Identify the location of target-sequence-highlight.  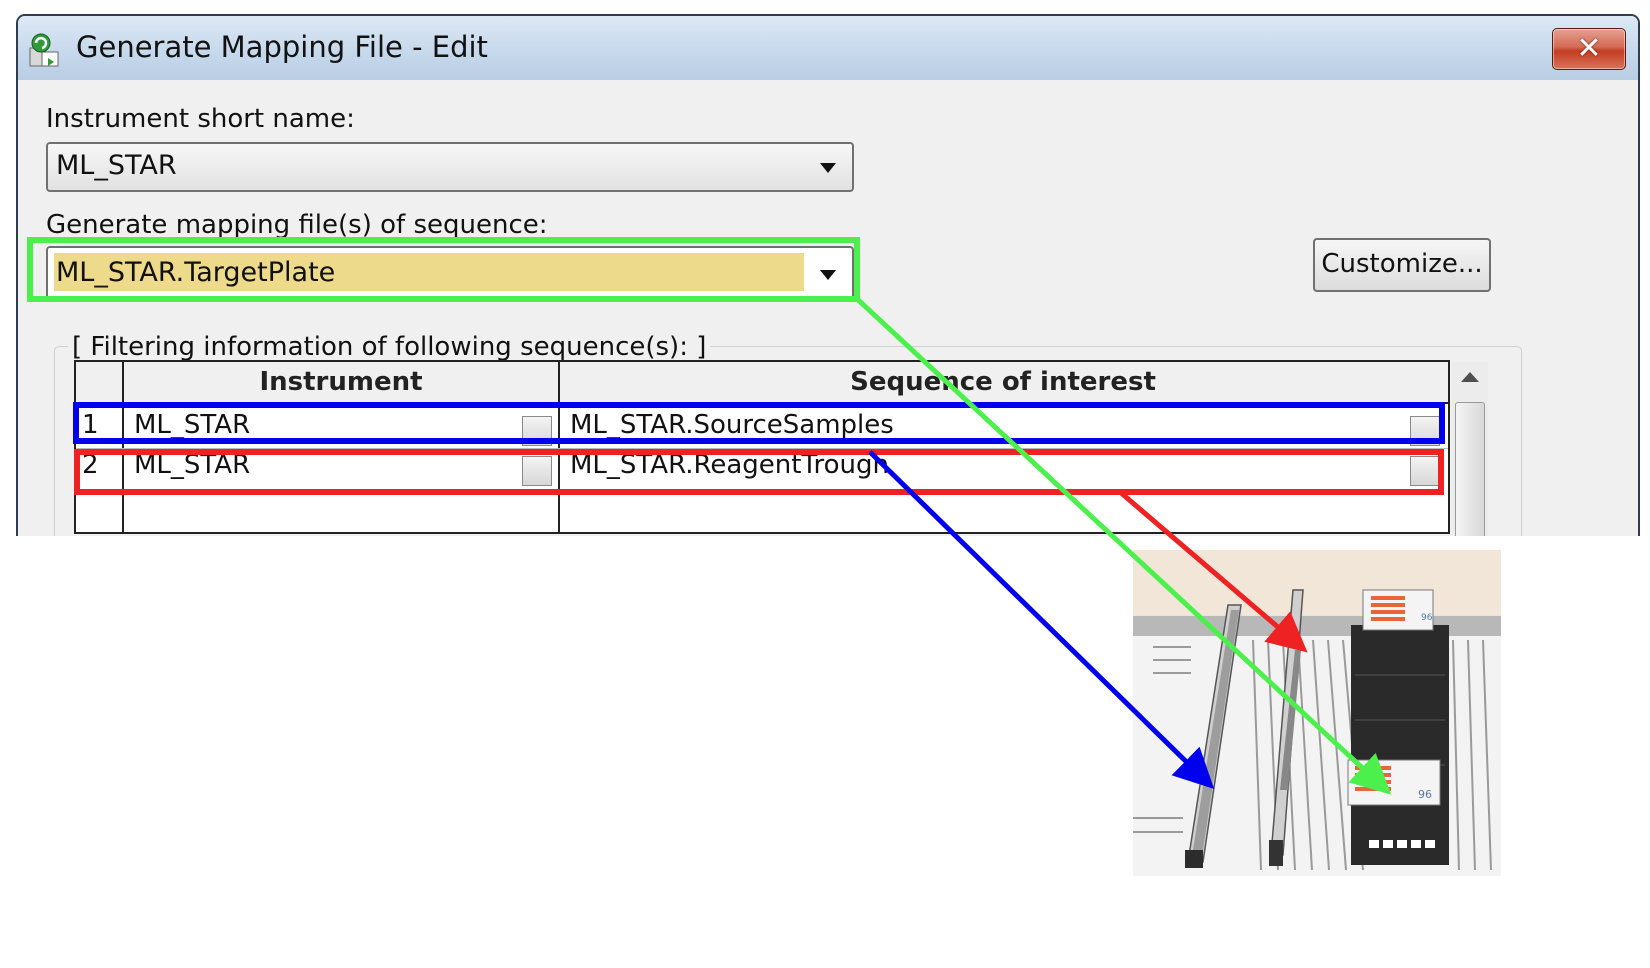
(443, 269).